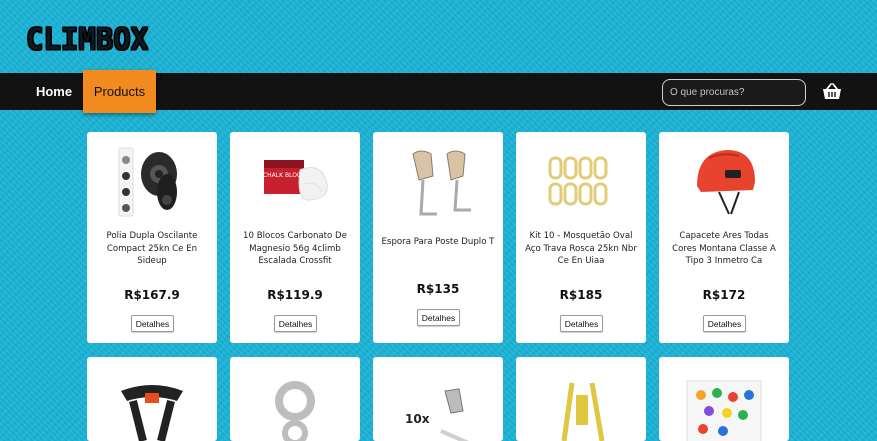  I want to click on svg-text: 10x, so click(417, 419).